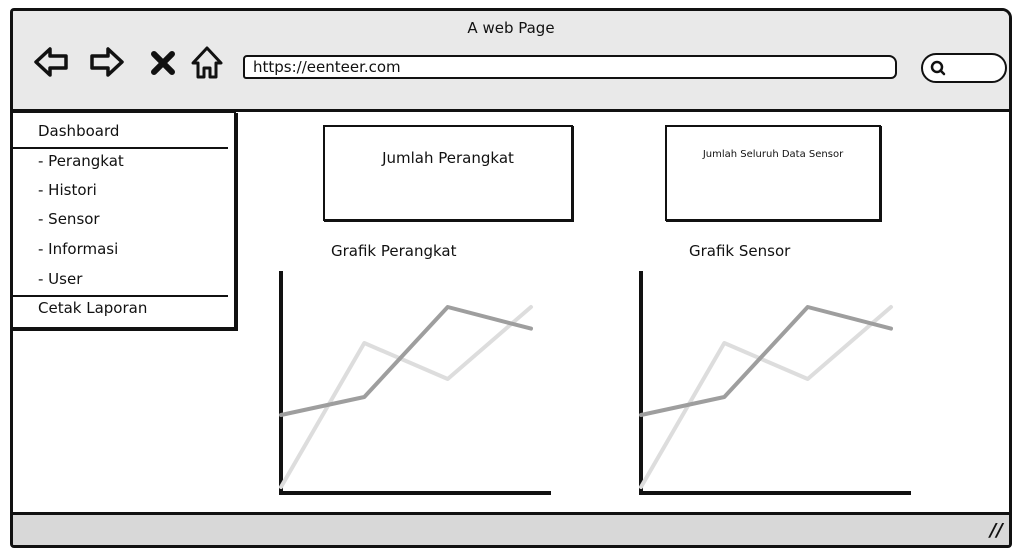  I want to click on home-icon, so click(207, 62).